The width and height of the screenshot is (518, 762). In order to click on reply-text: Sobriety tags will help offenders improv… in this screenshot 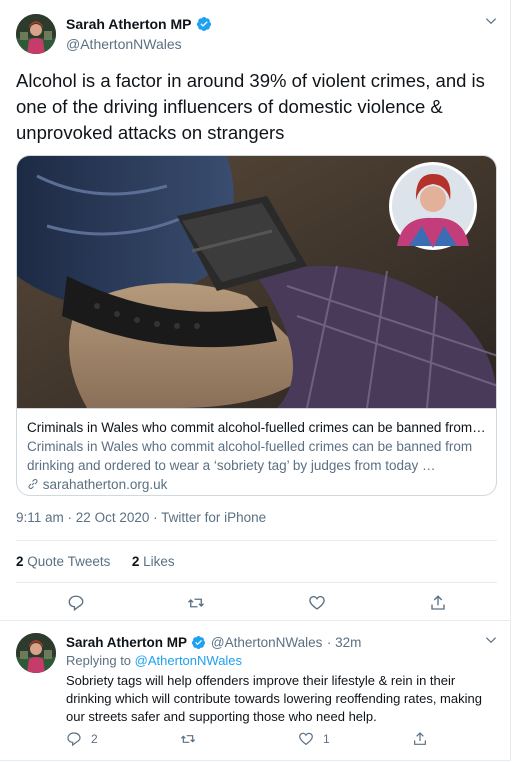, I will do `click(274, 698)`.